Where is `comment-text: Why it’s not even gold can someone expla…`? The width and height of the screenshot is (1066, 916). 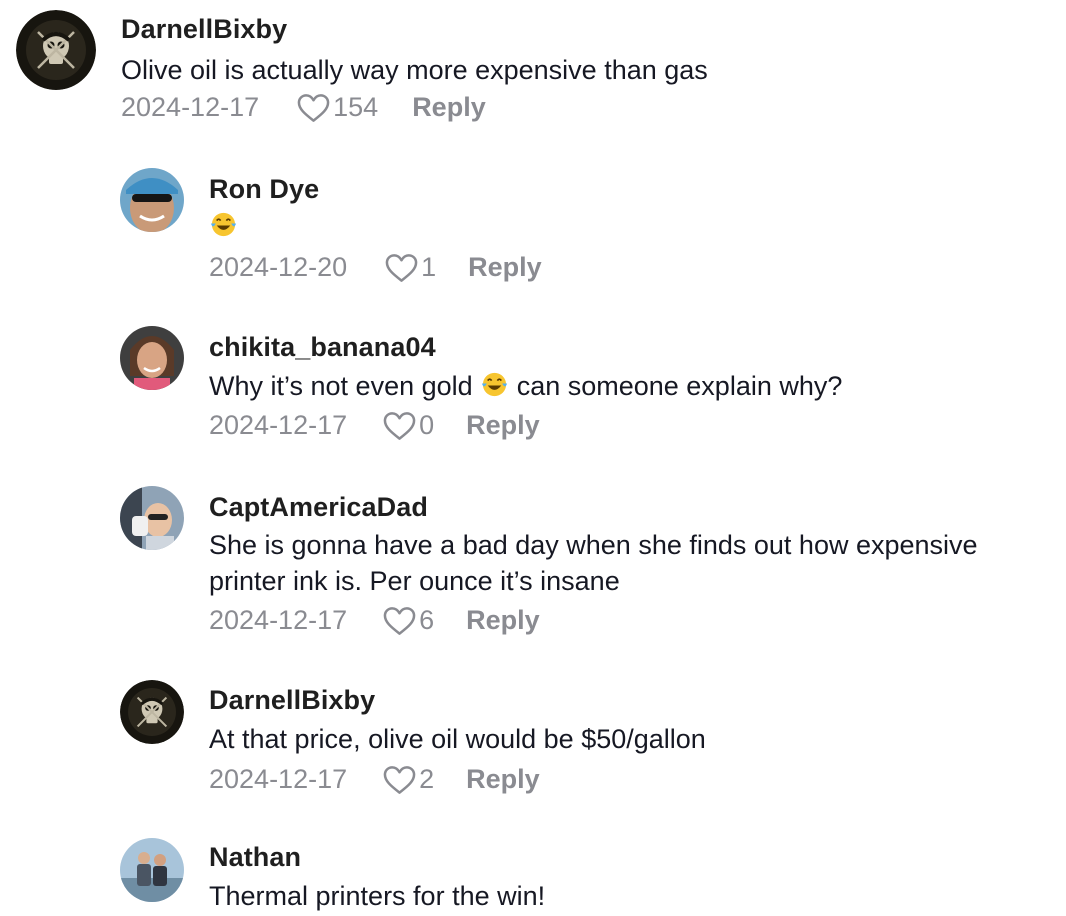
comment-text: Why it’s not even gold can someone expla… is located at coordinates (525, 386).